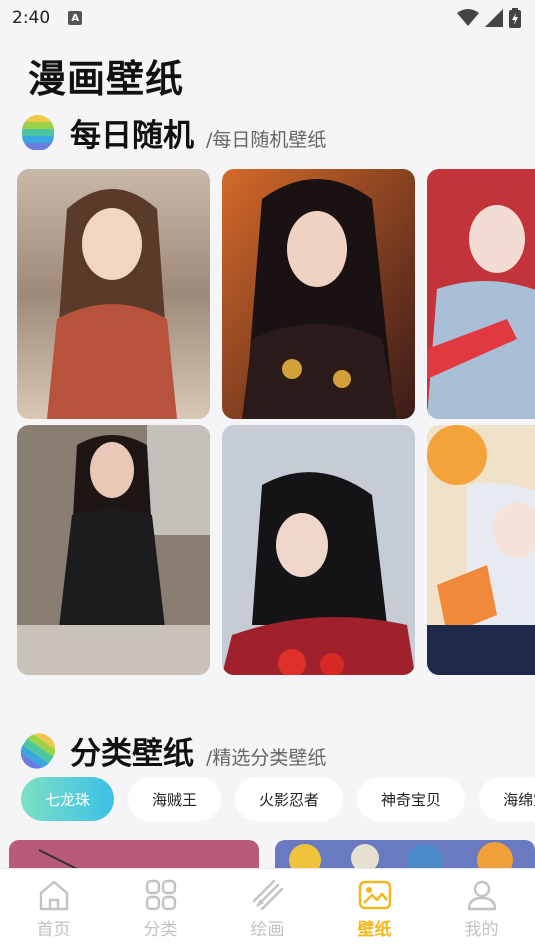  Describe the element at coordinates (267, 895) in the screenshot. I see `paint-icon` at that location.